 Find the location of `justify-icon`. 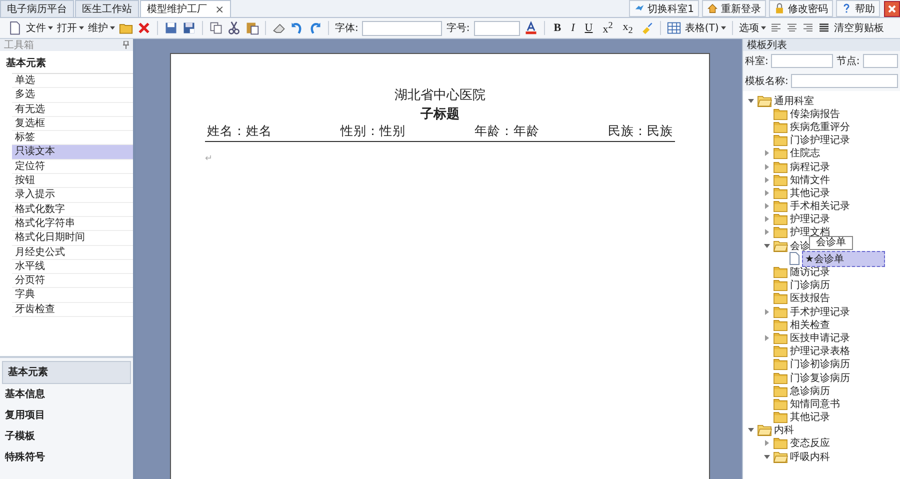

justify-icon is located at coordinates (824, 28).